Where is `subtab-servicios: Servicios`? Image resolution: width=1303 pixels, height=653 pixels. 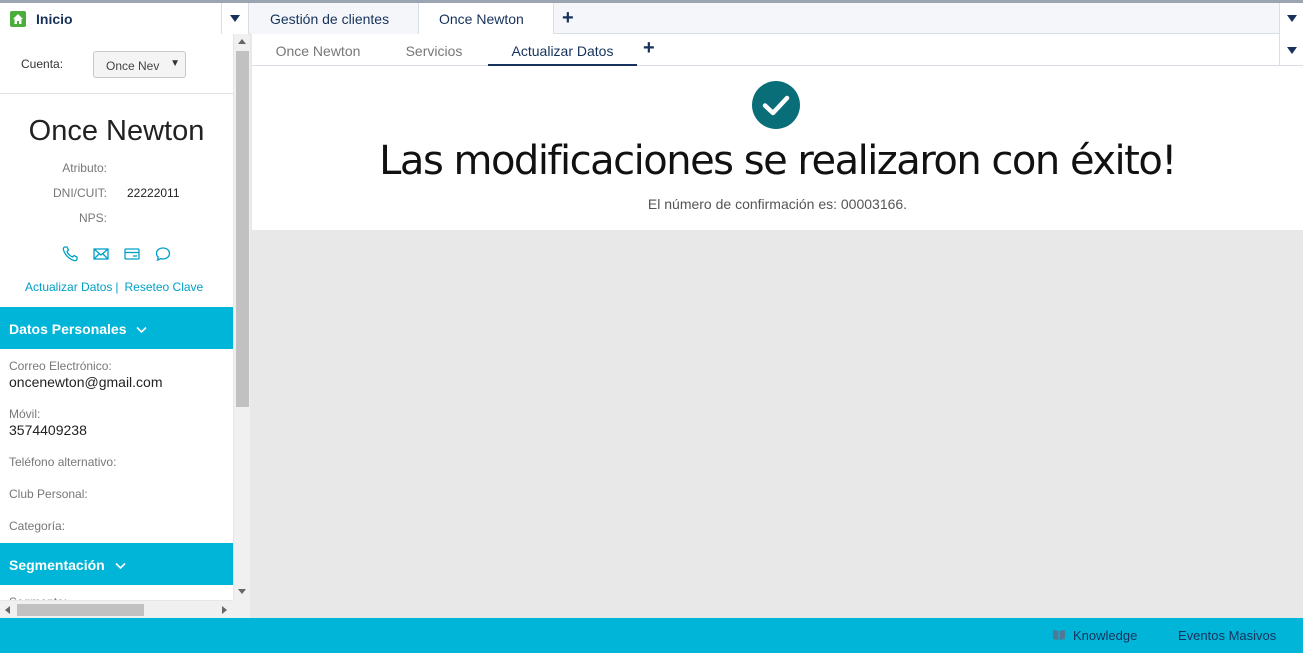 subtab-servicios: Servicios is located at coordinates (434, 50).